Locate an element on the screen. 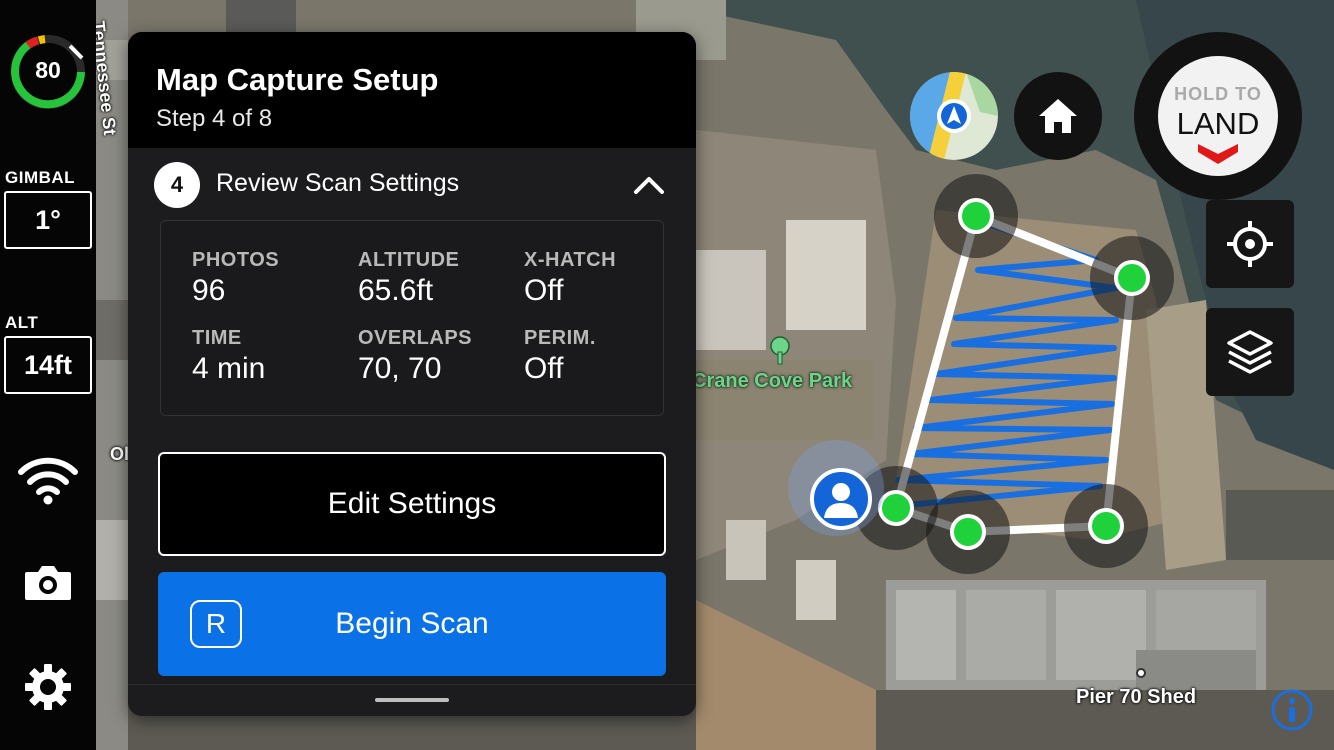 Image resolution: width=1334 pixels, height=750 pixels. land-text: LAND is located at coordinates (1218, 123).